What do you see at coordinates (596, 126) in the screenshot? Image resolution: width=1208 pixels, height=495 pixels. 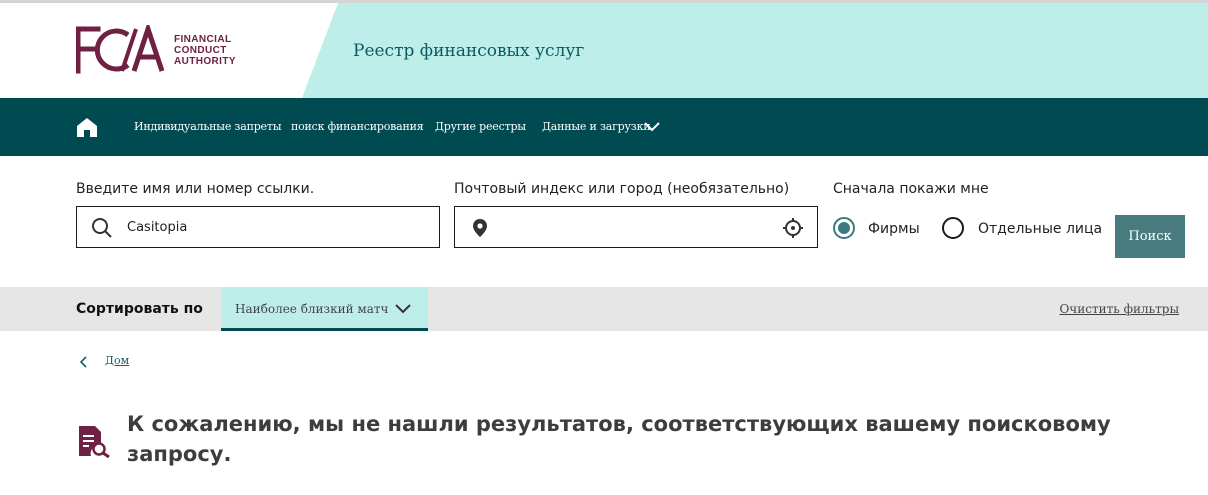 I see `nav-item-data-downloads: Данные и загрузки` at bounding box center [596, 126].